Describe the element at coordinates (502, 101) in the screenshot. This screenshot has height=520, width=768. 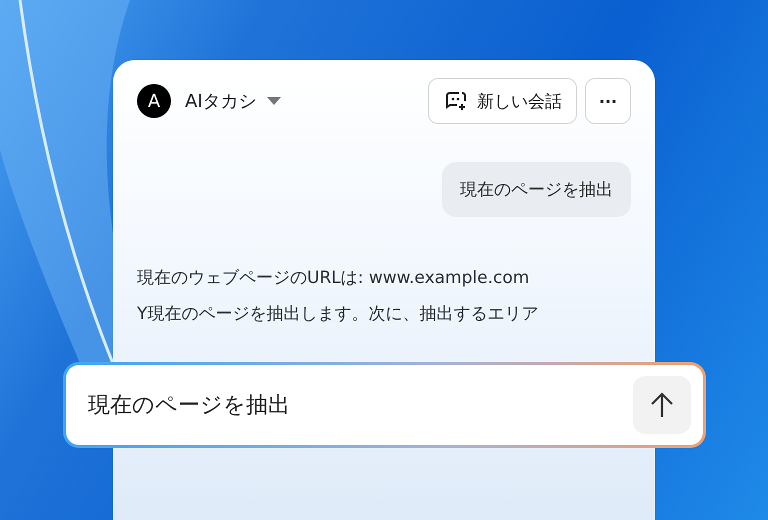
I see `new-chat-button: 新しい会話` at that location.